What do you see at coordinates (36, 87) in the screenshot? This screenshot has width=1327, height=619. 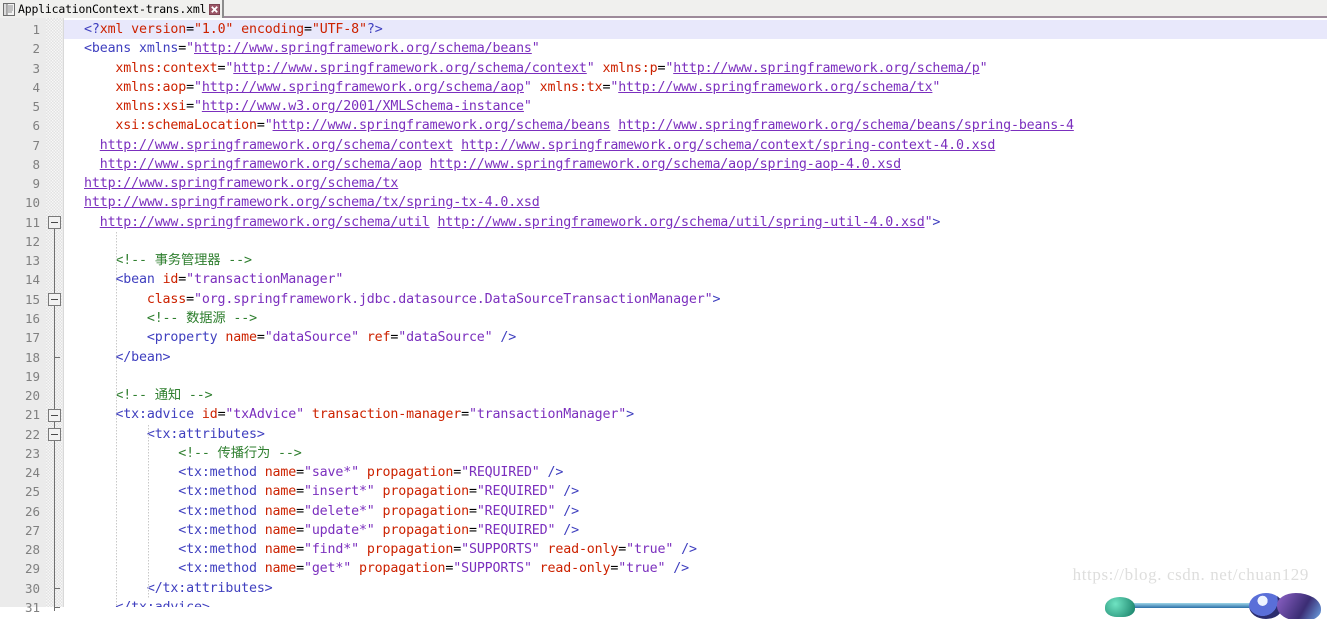 I see `line-number: 4` at bounding box center [36, 87].